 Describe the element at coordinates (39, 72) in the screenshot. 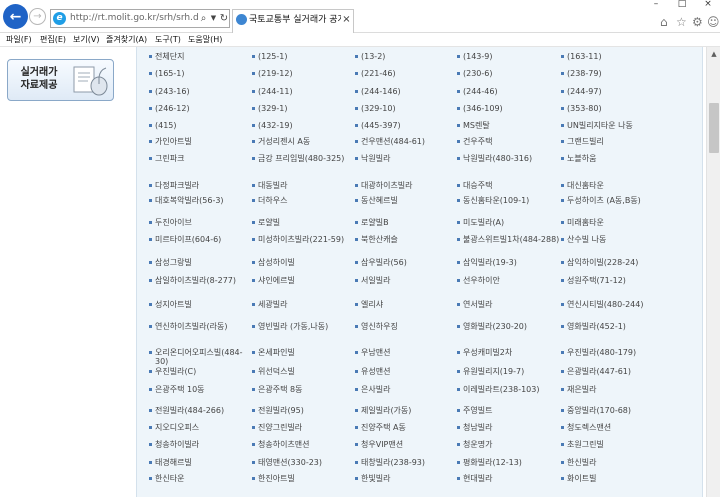

I see `data-button-label-top: 실거래가` at that location.